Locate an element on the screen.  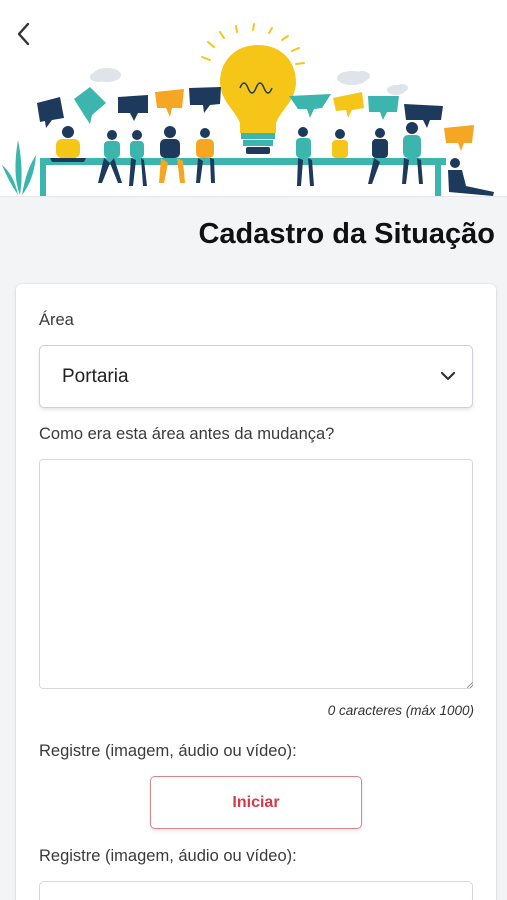
start-recording-button: Iniciar is located at coordinates (256, 802).